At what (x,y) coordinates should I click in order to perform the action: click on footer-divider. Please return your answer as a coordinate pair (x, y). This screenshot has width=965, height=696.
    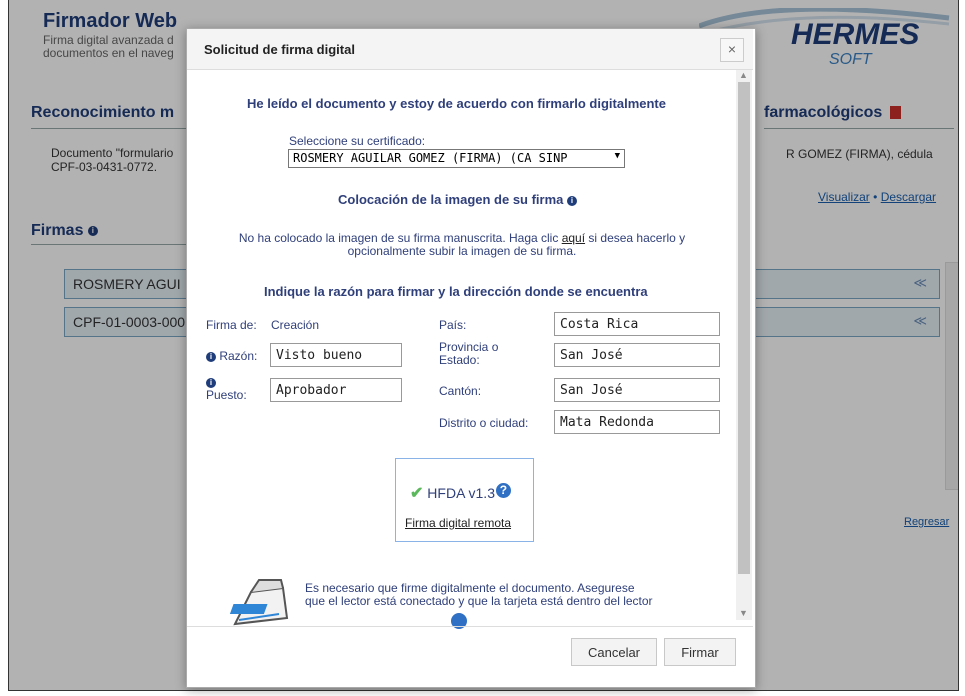
    Looking at the image, I should click on (470, 626).